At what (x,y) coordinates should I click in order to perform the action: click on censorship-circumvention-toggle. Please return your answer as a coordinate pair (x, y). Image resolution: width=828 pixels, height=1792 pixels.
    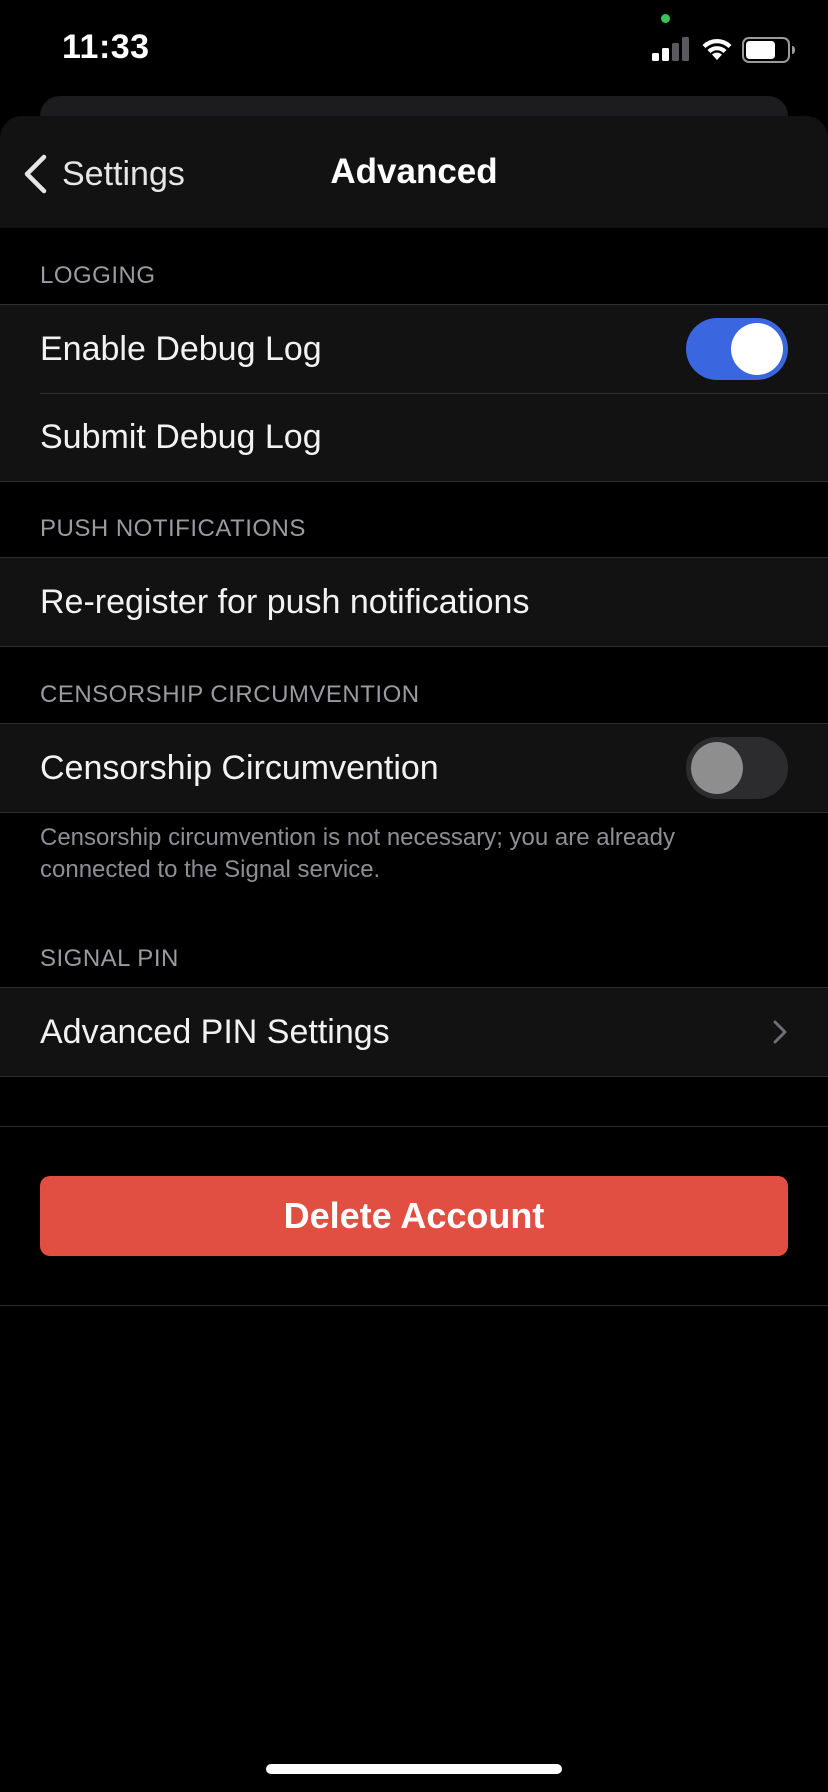
    Looking at the image, I should click on (737, 768).